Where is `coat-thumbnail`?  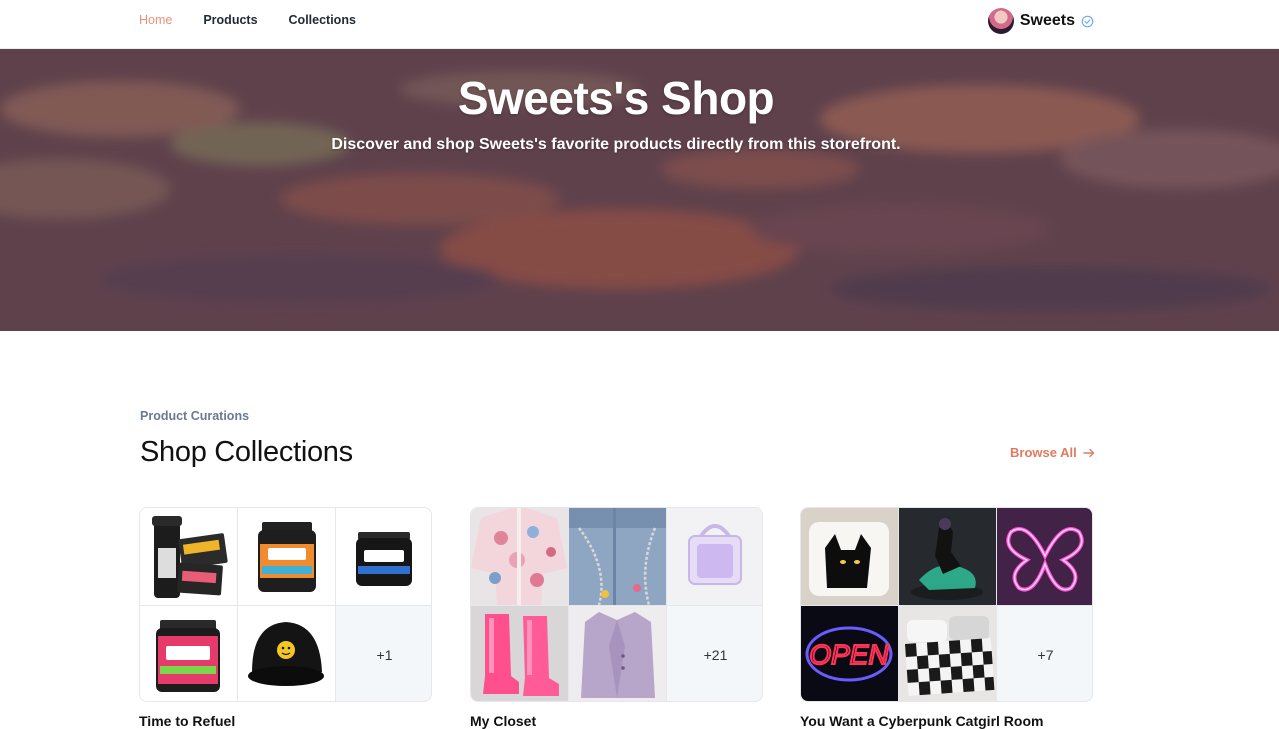 coat-thumbnail is located at coordinates (617, 653).